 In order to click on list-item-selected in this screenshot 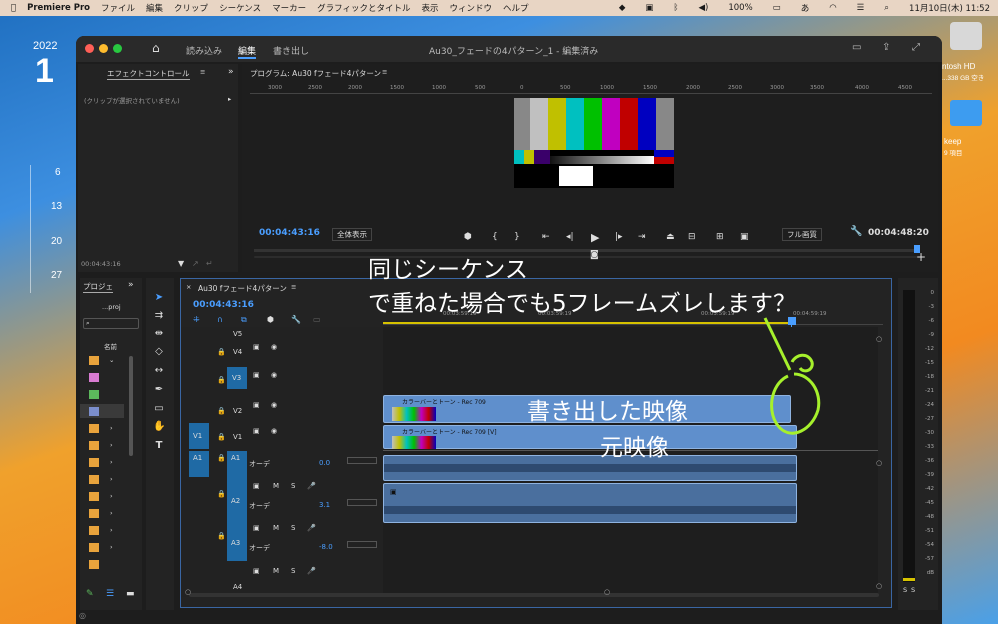, I will do `click(102, 411)`.